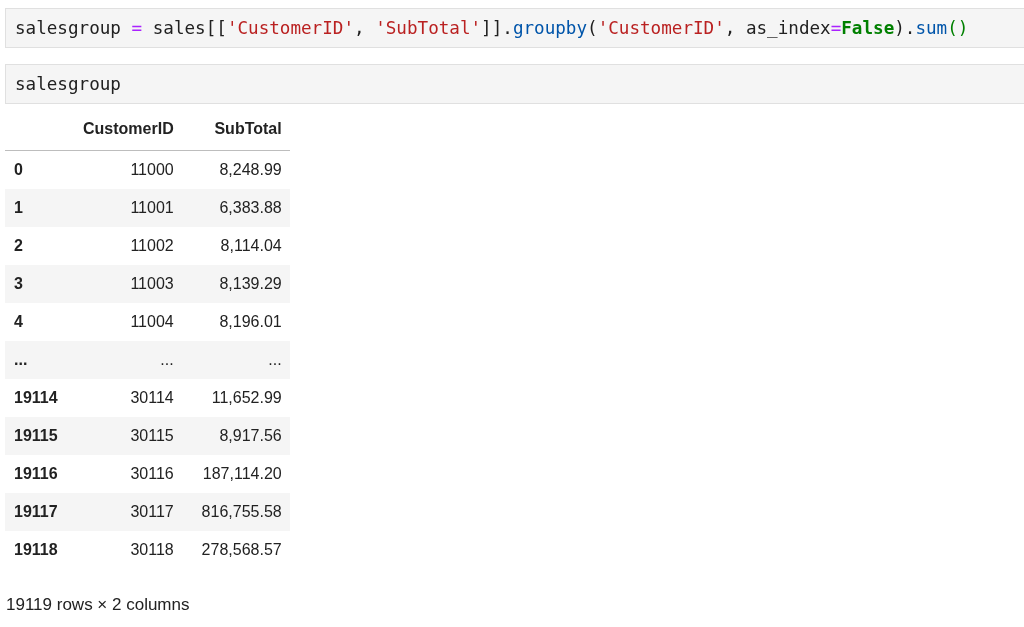 This screenshot has height=627, width=1024. What do you see at coordinates (492, 28) in the screenshot?
I see `code-line: salesgroup = sales[['CustomerID', 'SubTotal']].groupby('CustomerID', as_index=False).sum()` at bounding box center [492, 28].